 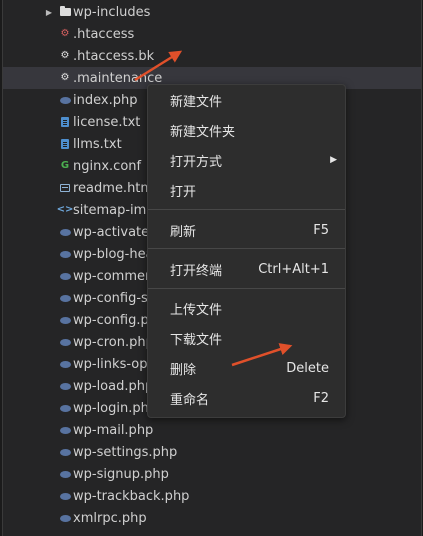 What do you see at coordinates (115, 188) in the screenshot?
I see `tree-item-label: readme.html` at bounding box center [115, 188].